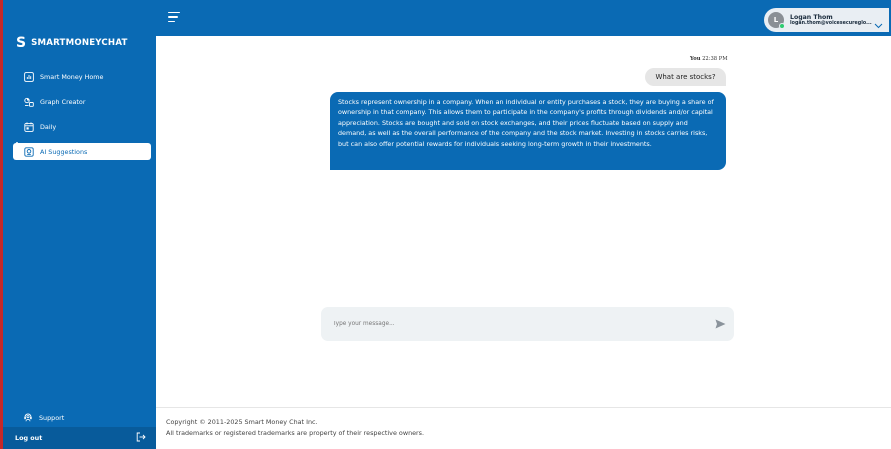  I want to click on sidebar-item-label: Graph Creator, so click(63, 101).